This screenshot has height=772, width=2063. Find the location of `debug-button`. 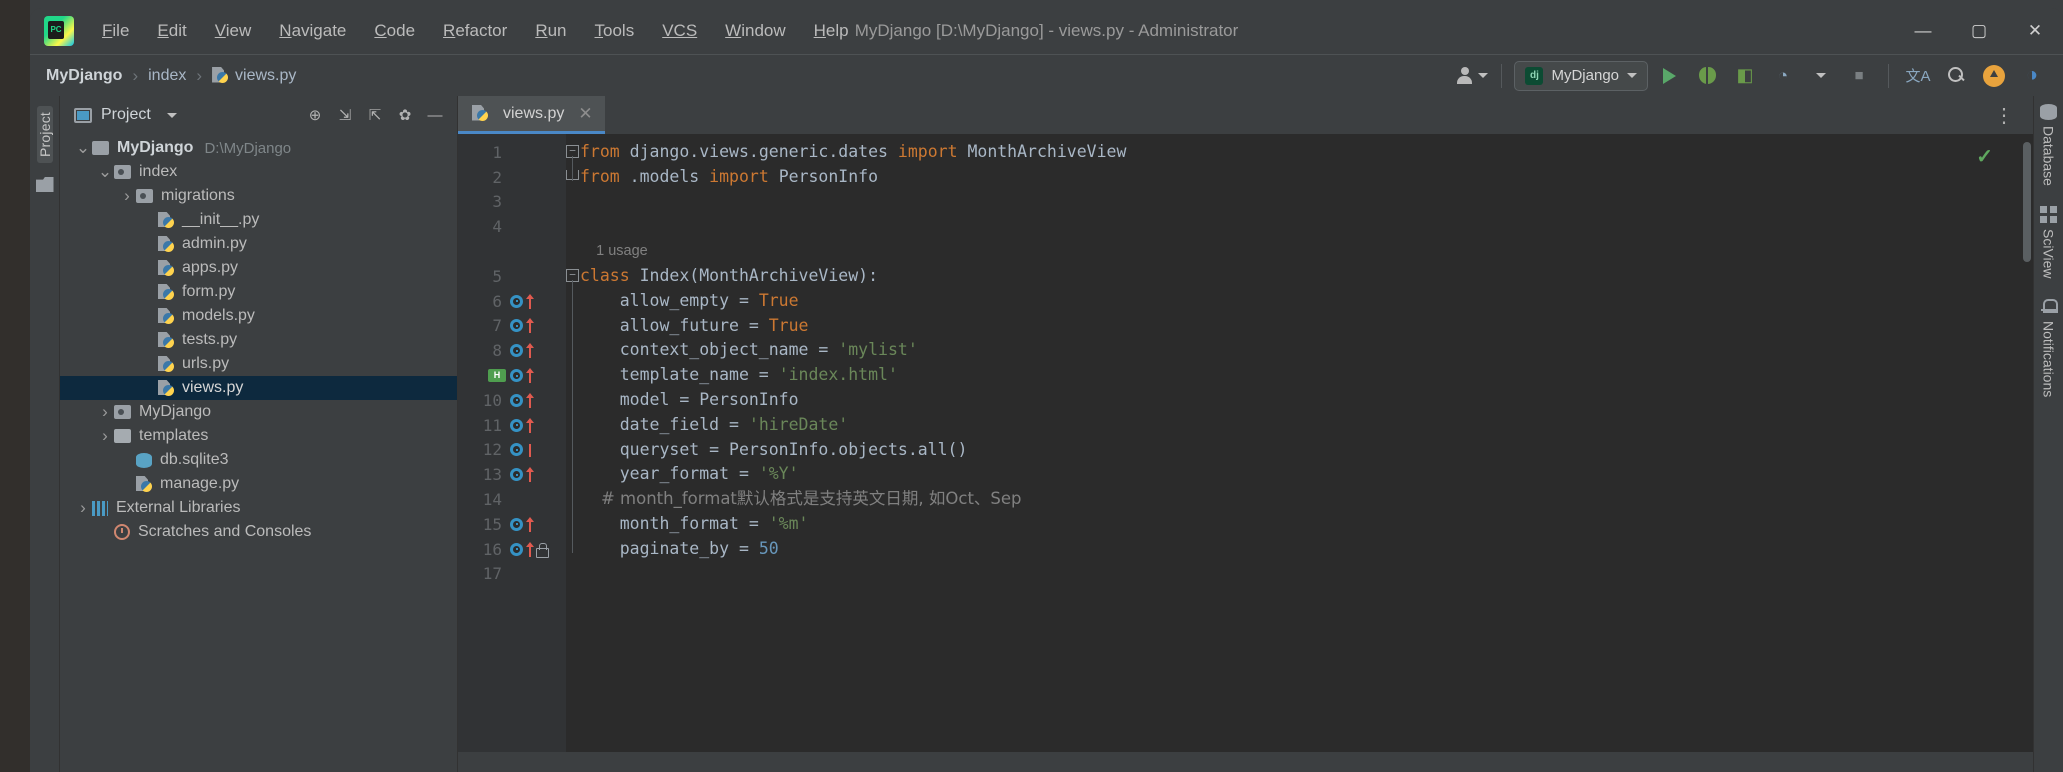

debug-button is located at coordinates (1707, 76).